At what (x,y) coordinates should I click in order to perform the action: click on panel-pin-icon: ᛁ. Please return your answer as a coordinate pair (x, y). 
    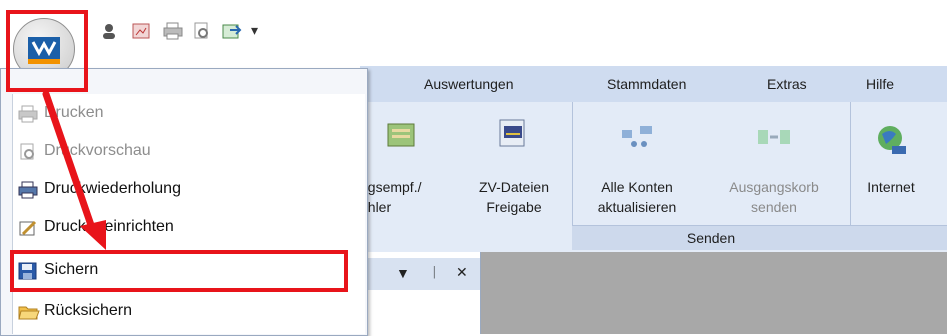
    Looking at the image, I should click on (434, 272).